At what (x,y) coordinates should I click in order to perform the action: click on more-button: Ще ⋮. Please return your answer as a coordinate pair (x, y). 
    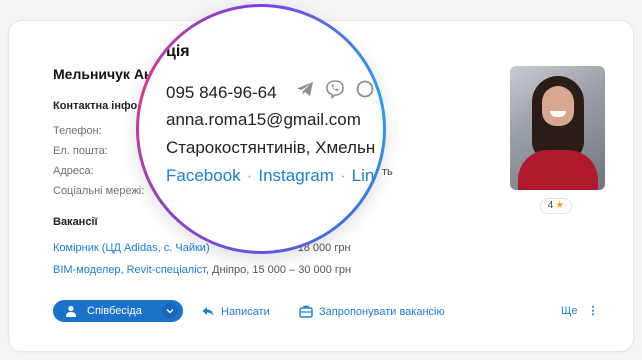
    Looking at the image, I should click on (579, 310).